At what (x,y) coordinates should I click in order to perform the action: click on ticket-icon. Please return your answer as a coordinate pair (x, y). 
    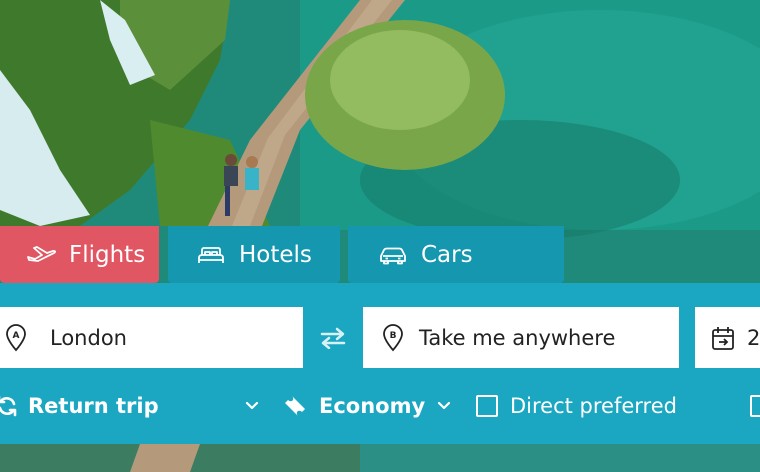
    Looking at the image, I should click on (295, 406).